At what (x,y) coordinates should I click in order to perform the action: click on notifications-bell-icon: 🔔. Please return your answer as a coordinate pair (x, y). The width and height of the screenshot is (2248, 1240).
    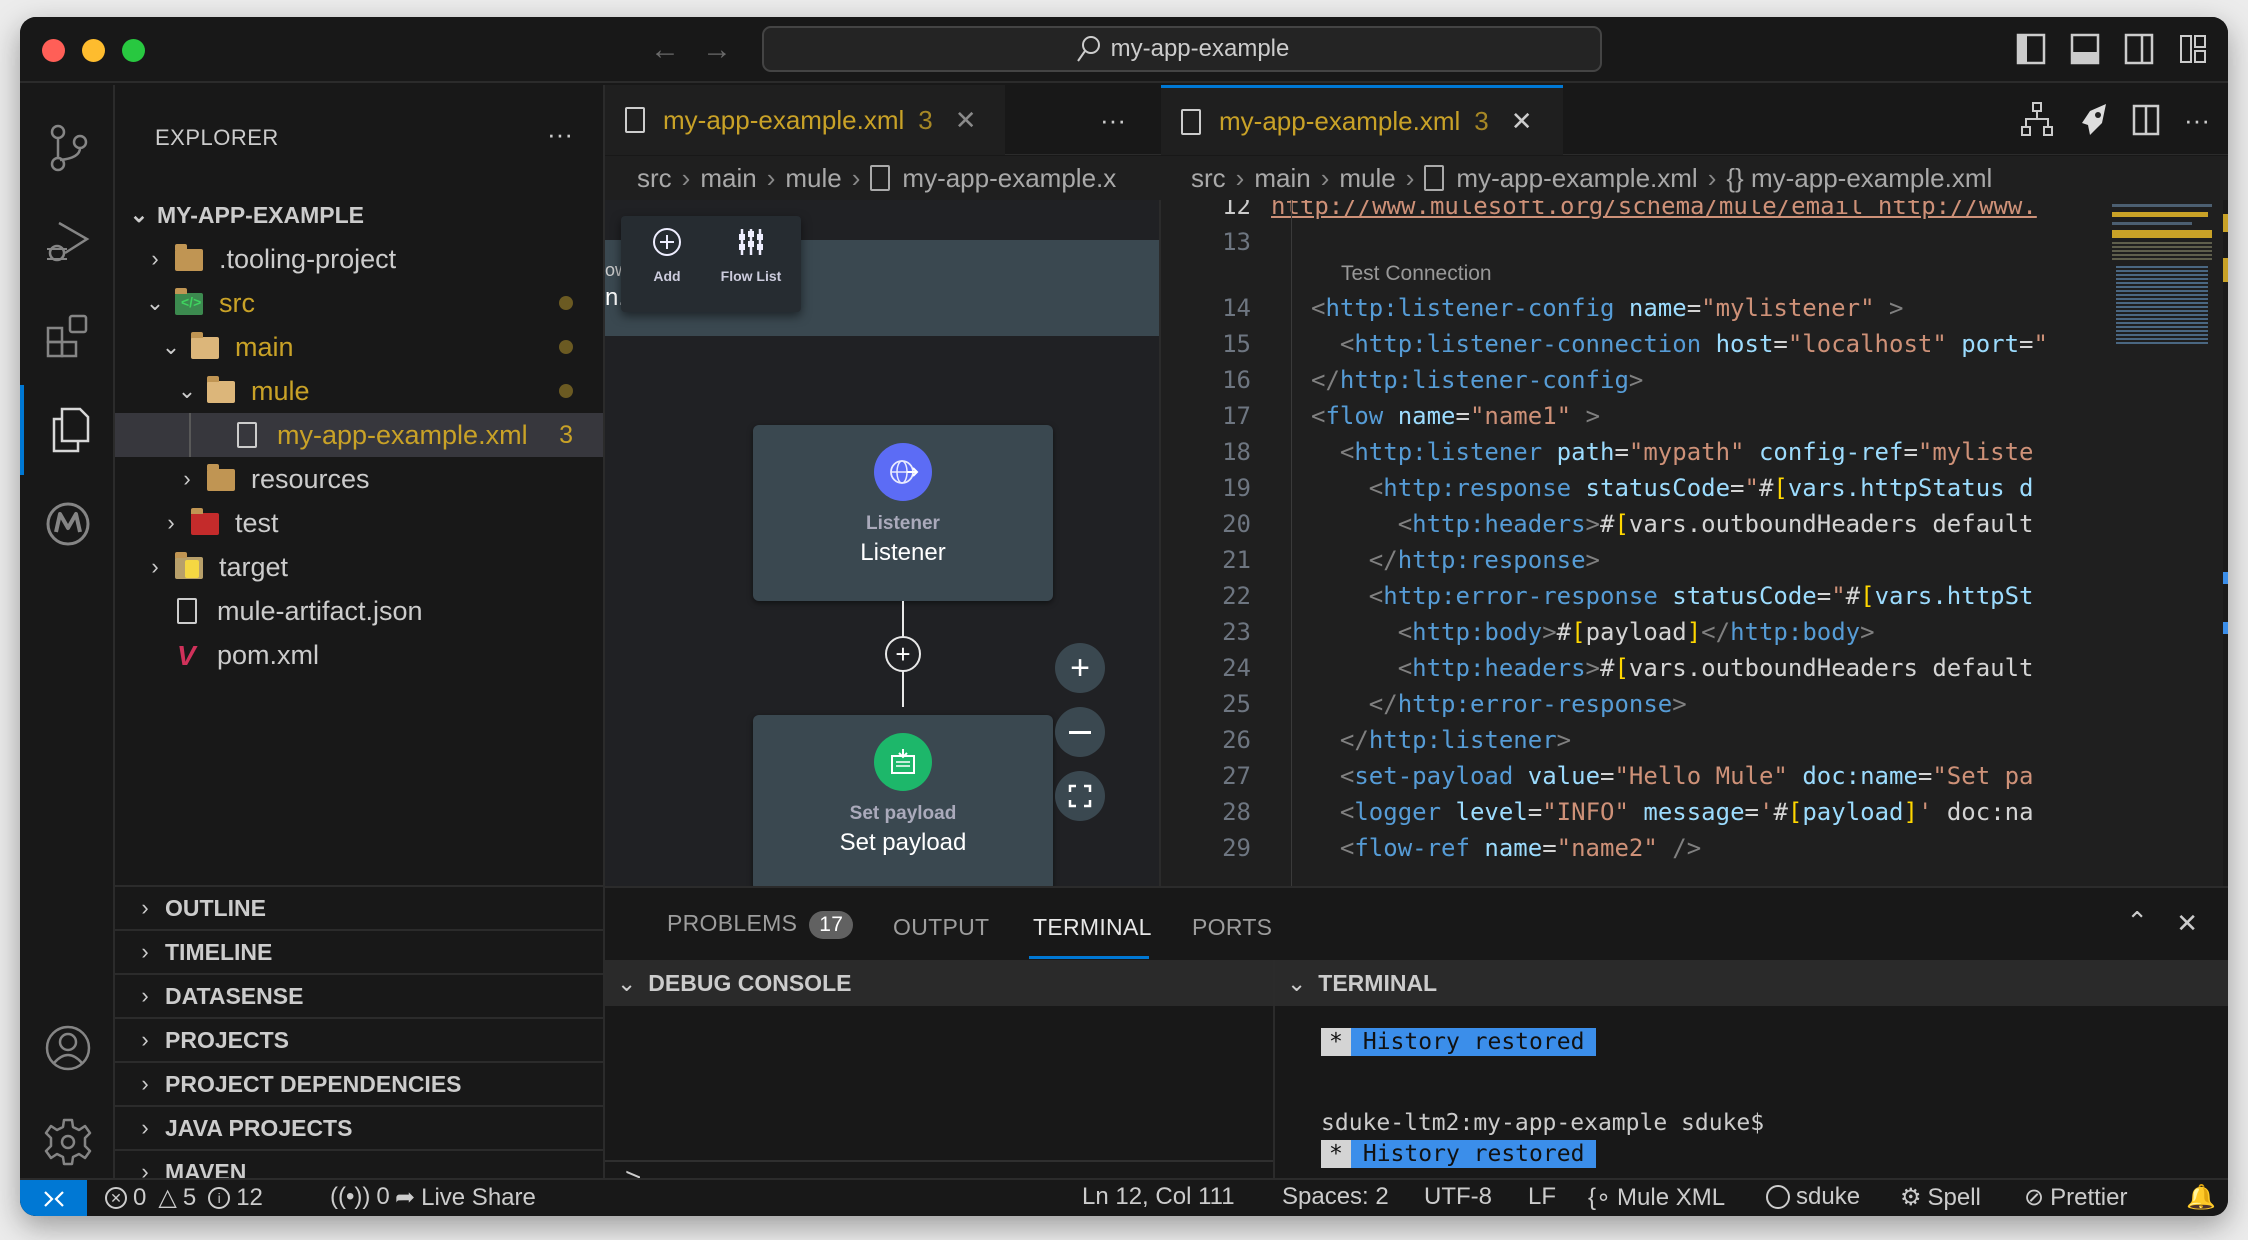
    Looking at the image, I should click on (2201, 1197).